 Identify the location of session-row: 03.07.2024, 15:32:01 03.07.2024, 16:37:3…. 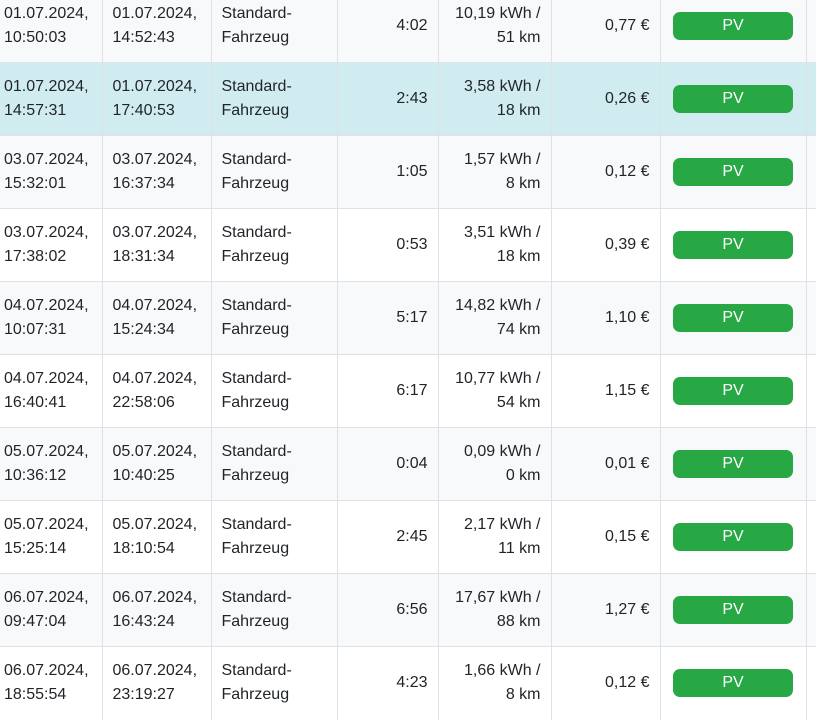
(408, 172).